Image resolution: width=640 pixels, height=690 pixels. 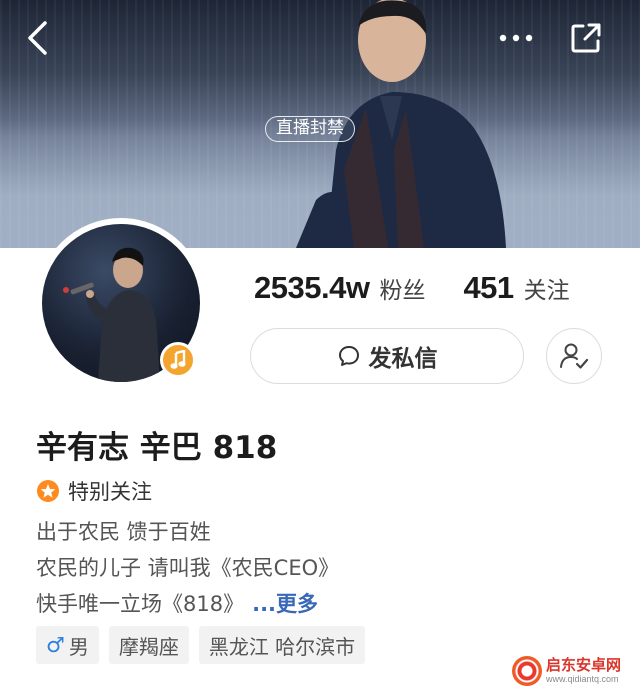 I want to click on share-button, so click(x=586, y=38).